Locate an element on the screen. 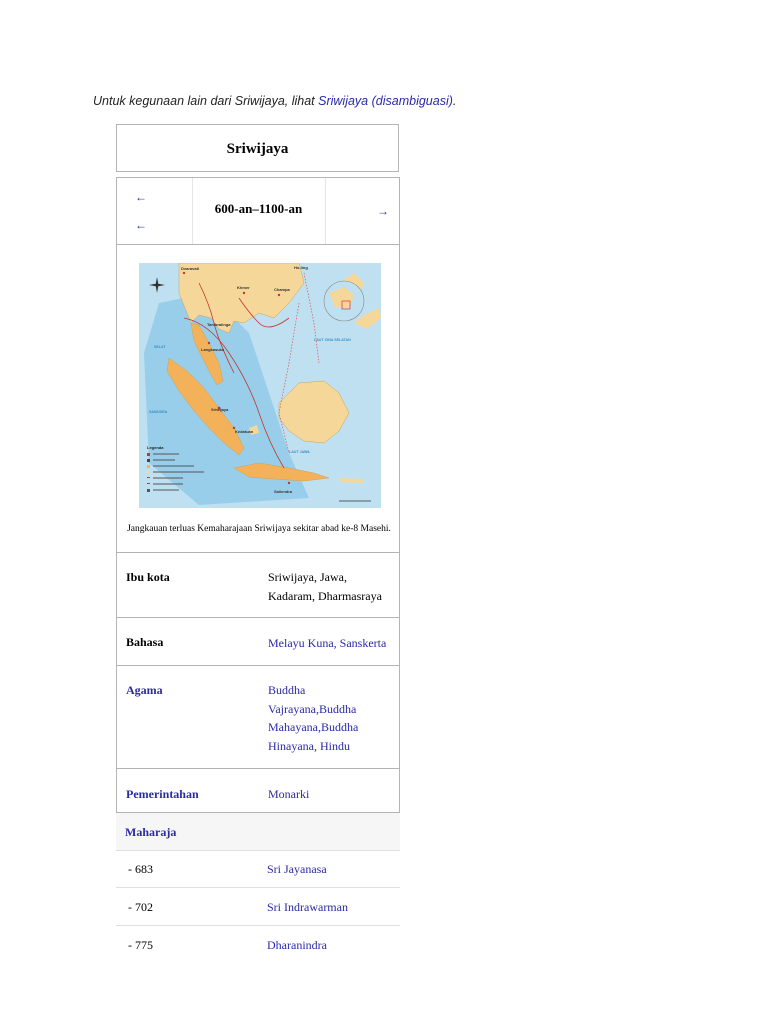  svg-text: LAUT JAWA is located at coordinates (299, 452).